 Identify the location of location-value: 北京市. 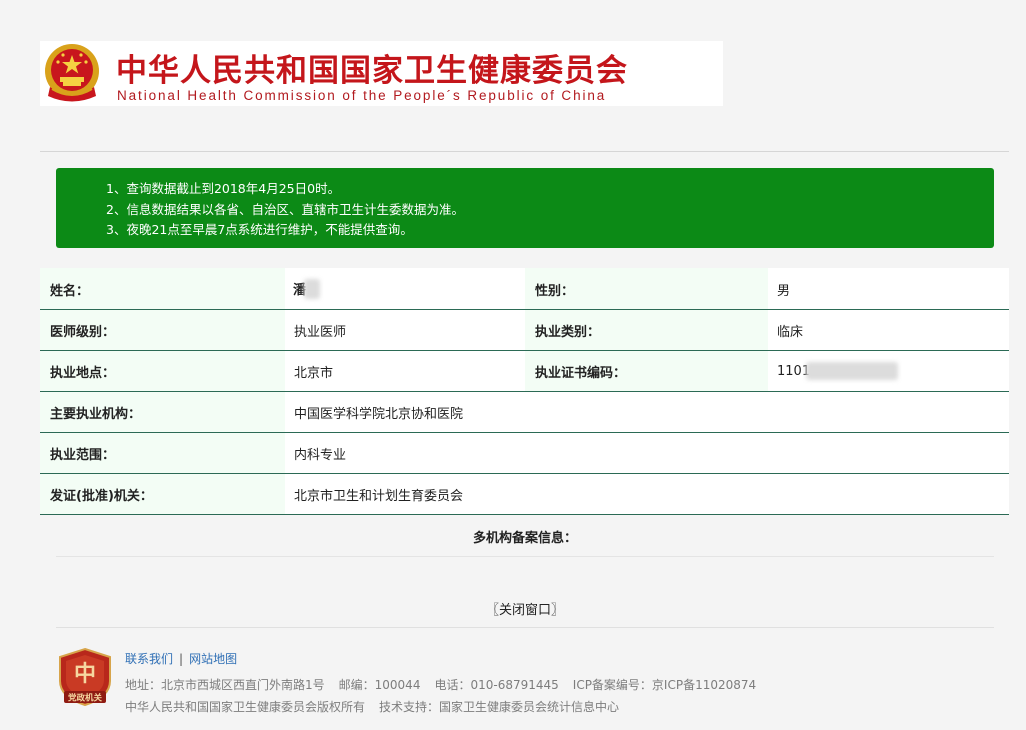
(405, 371).